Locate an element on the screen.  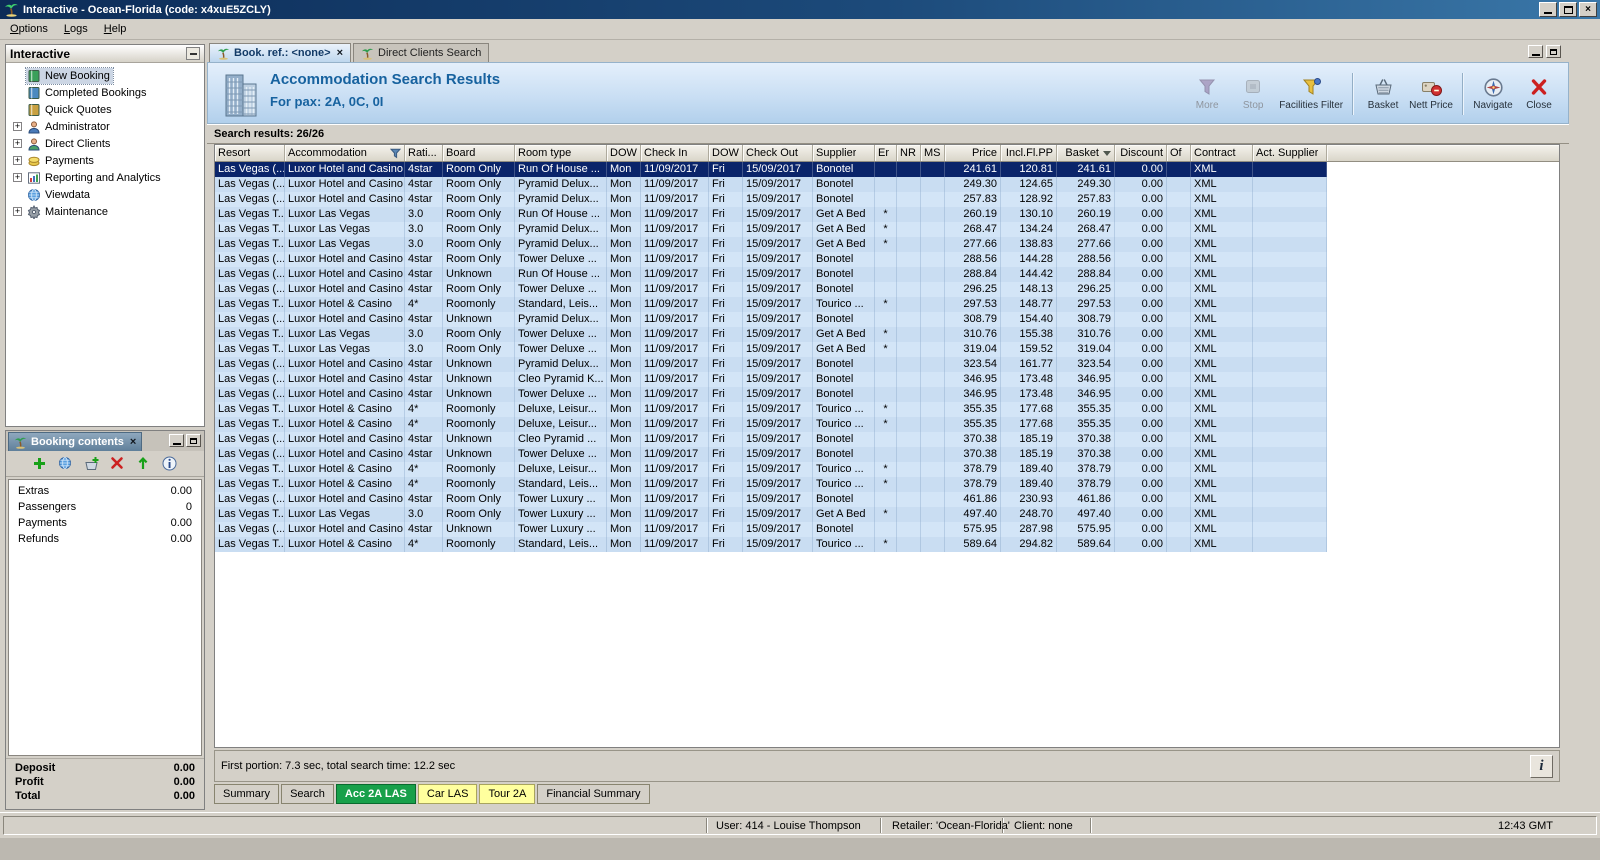
booking-row-passengers: Passengers 0 is located at coordinates (105, 507).